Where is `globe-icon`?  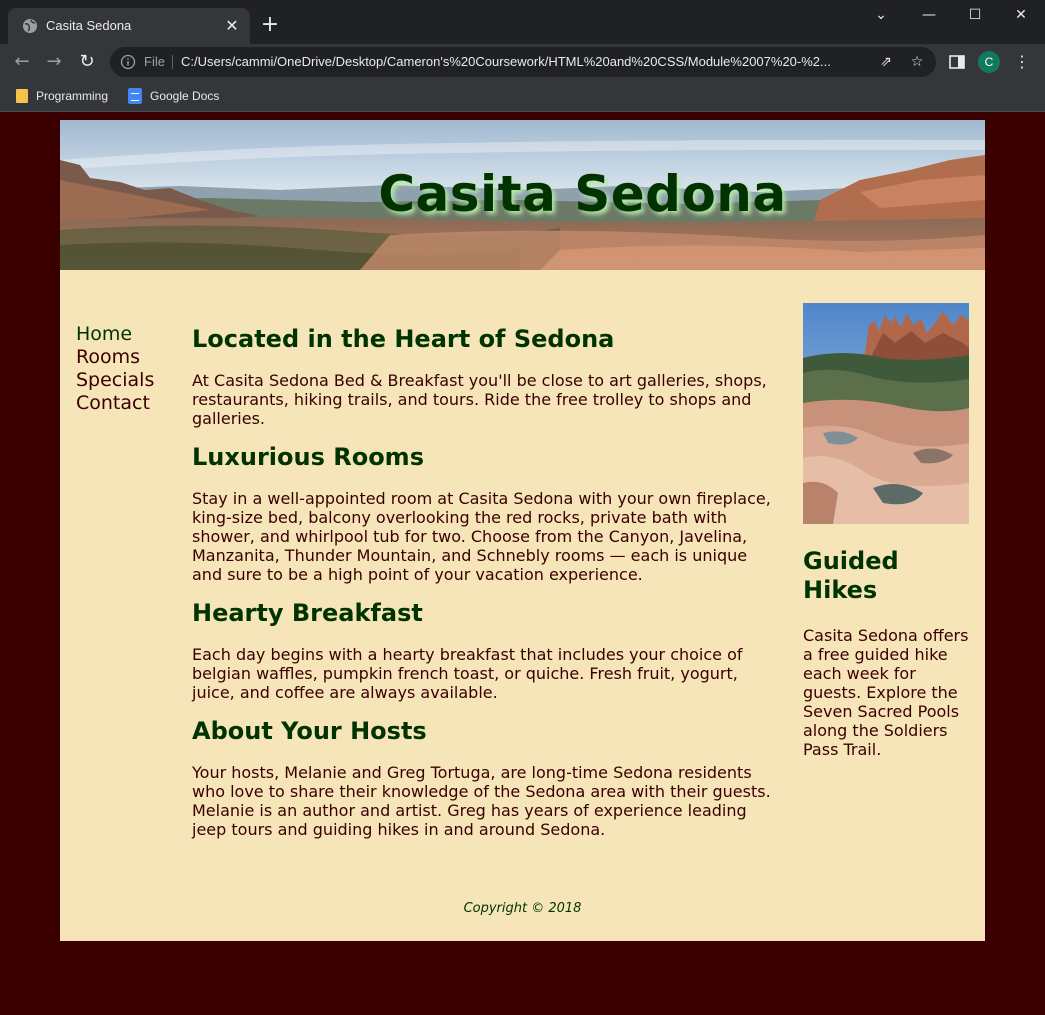
globe-icon is located at coordinates (30, 26).